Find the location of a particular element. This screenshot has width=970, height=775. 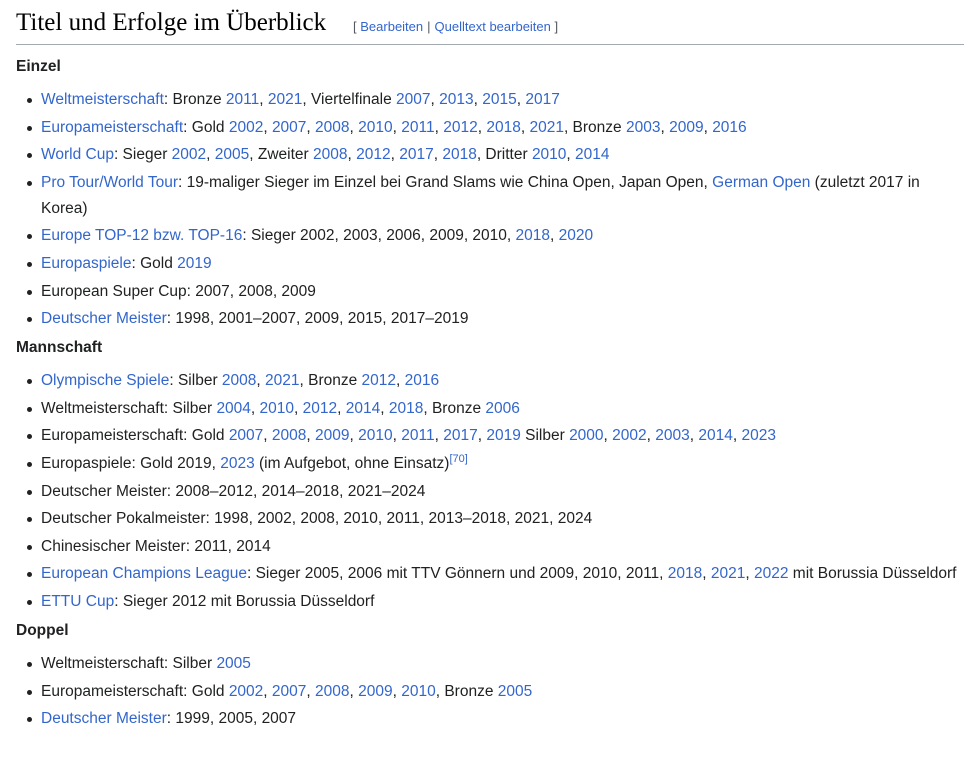

item-text: Weltmeisterschaft: Silber is located at coordinates (129, 408).